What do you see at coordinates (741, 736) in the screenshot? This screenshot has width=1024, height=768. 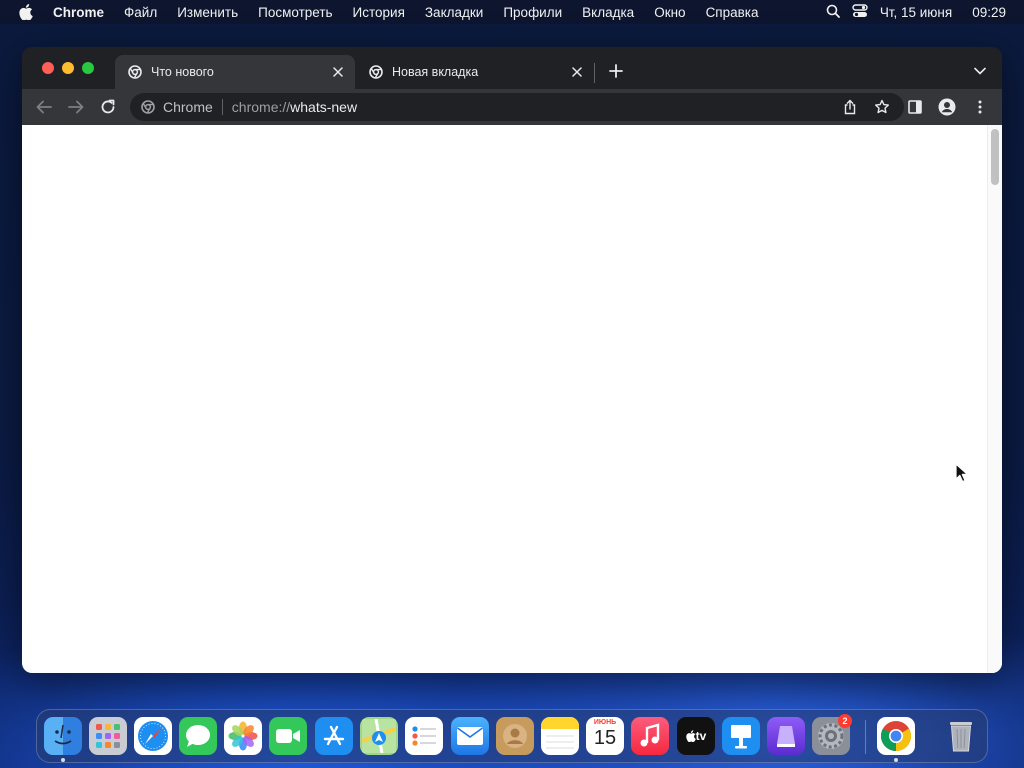 I see `keynote-icon` at bounding box center [741, 736].